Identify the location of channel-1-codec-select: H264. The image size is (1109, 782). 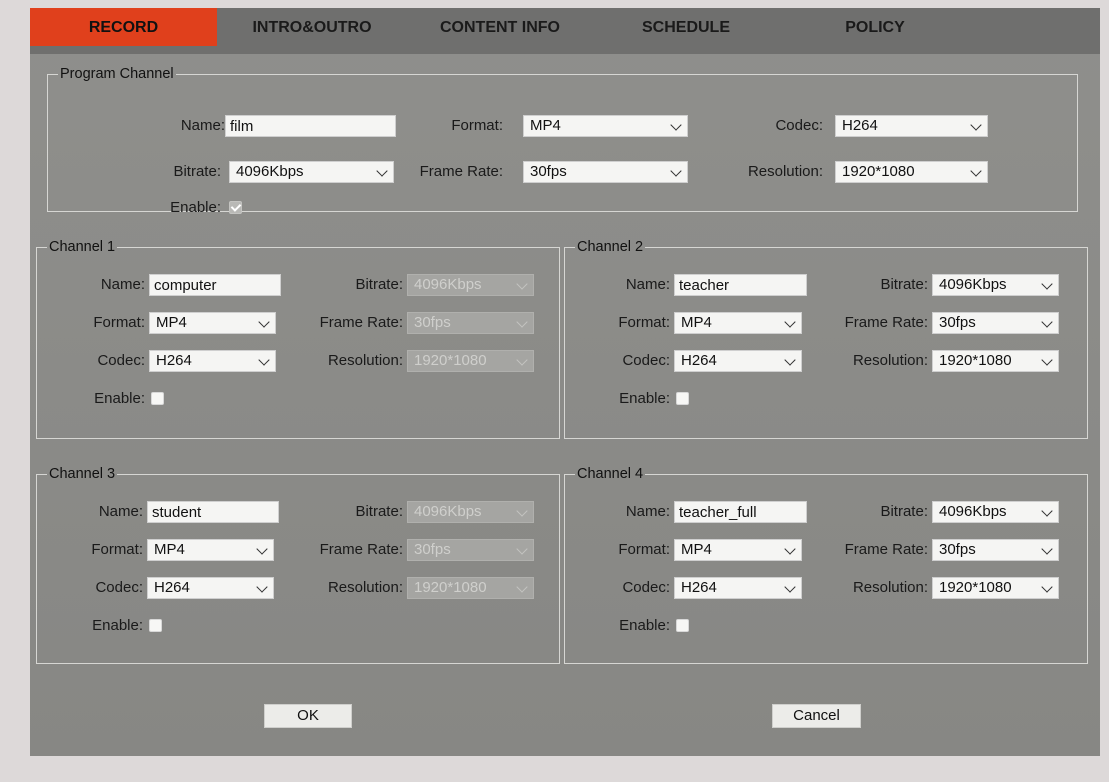
(212, 361).